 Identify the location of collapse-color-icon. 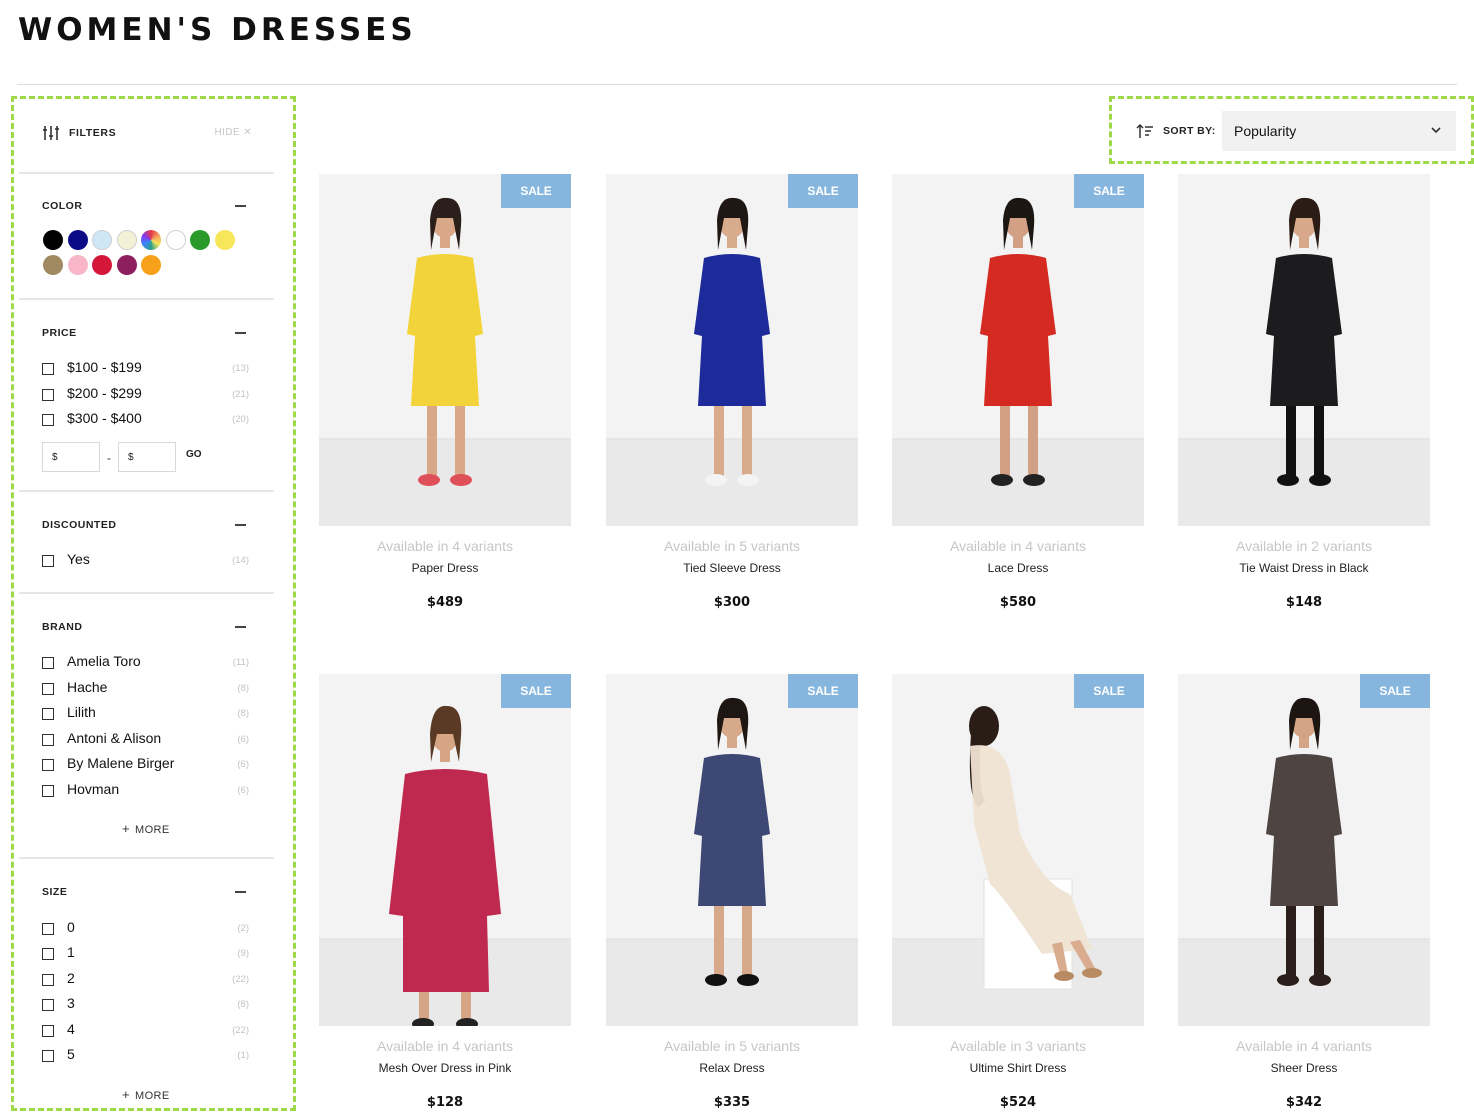
(240, 206).